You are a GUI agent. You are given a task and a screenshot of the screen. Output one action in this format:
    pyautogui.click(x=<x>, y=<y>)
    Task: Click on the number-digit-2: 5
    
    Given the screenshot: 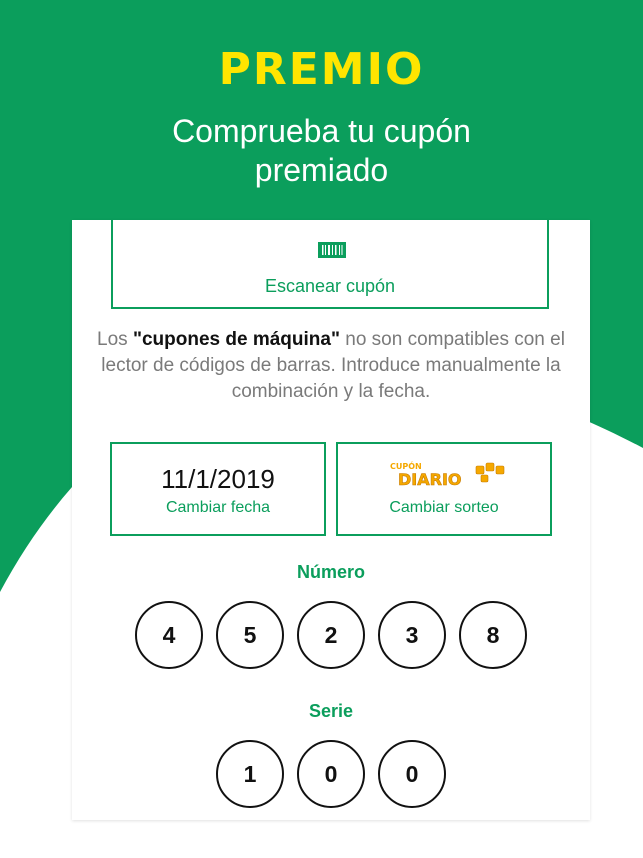 What is the action you would take?
    pyautogui.click(x=250, y=635)
    